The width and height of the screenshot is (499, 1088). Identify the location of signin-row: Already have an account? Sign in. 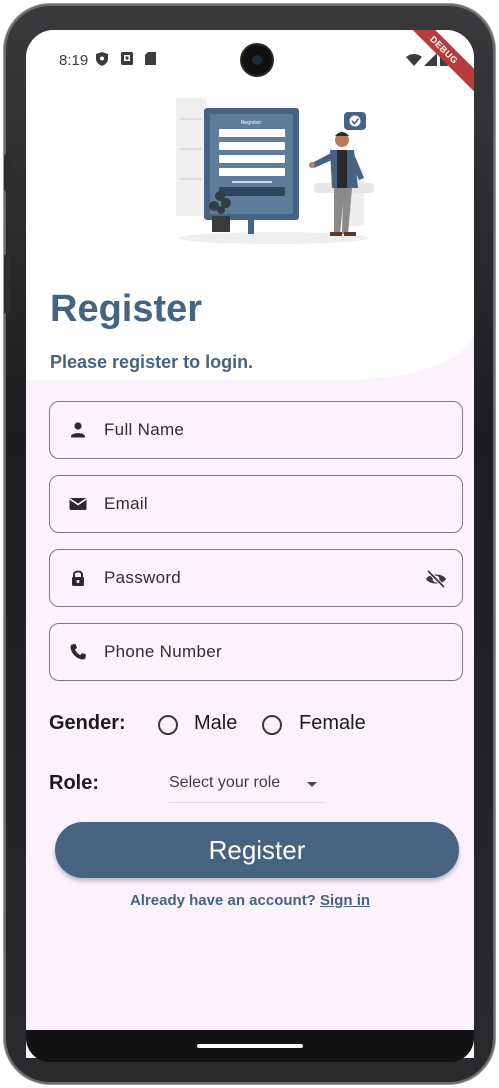
(250, 900).